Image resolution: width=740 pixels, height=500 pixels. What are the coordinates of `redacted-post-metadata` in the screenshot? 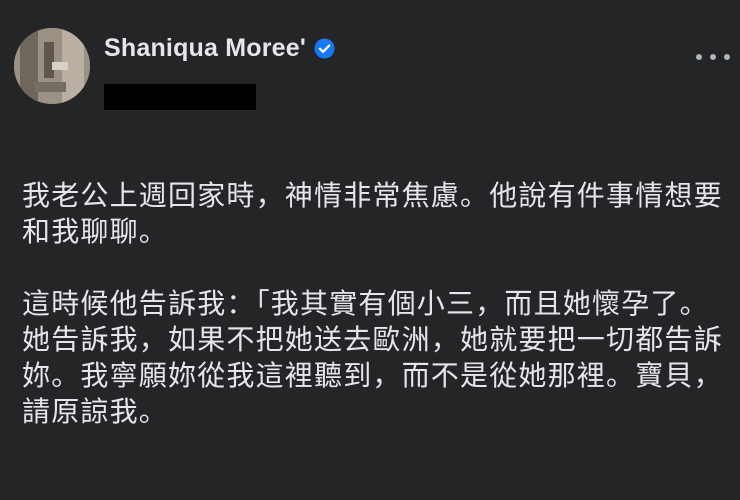 It's located at (180, 97).